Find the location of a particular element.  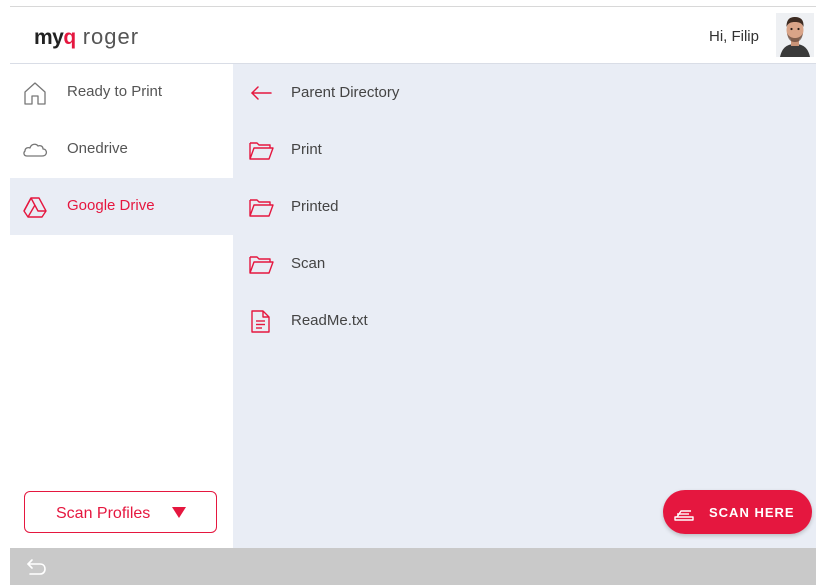

arrow-left-icon is located at coordinates (261, 93).